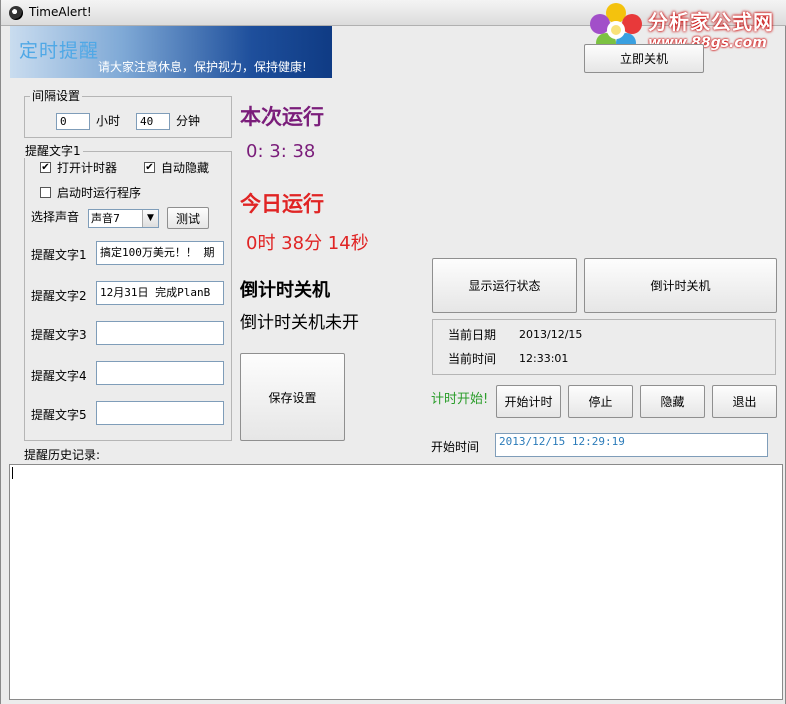 This screenshot has width=786, height=704. What do you see at coordinates (282, 117) in the screenshot?
I see `this-run-title: 本次运行` at bounding box center [282, 117].